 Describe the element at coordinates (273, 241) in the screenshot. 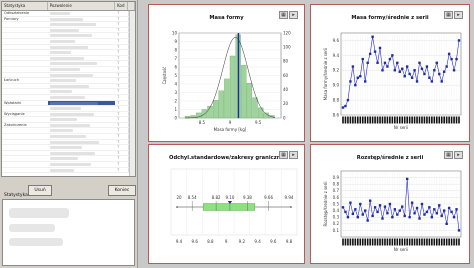

I see `x-tick-label: 9.6` at that location.